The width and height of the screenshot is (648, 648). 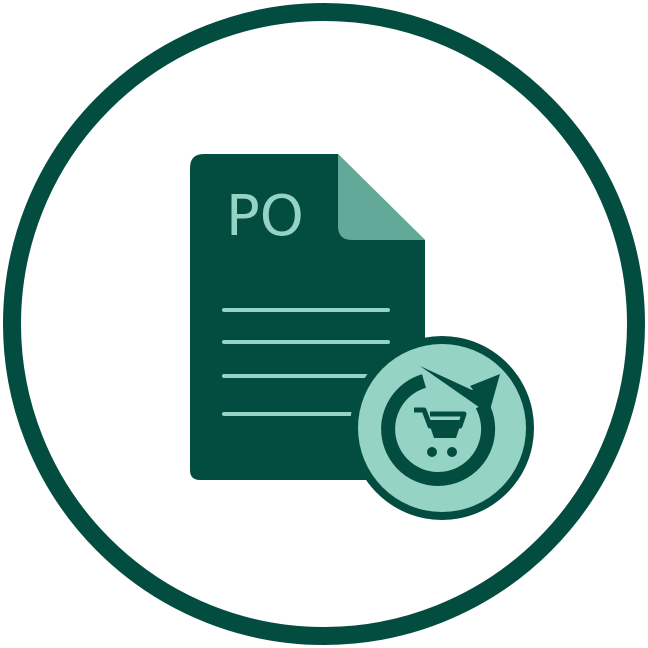 I want to click on document-label: PO, so click(x=265, y=216).